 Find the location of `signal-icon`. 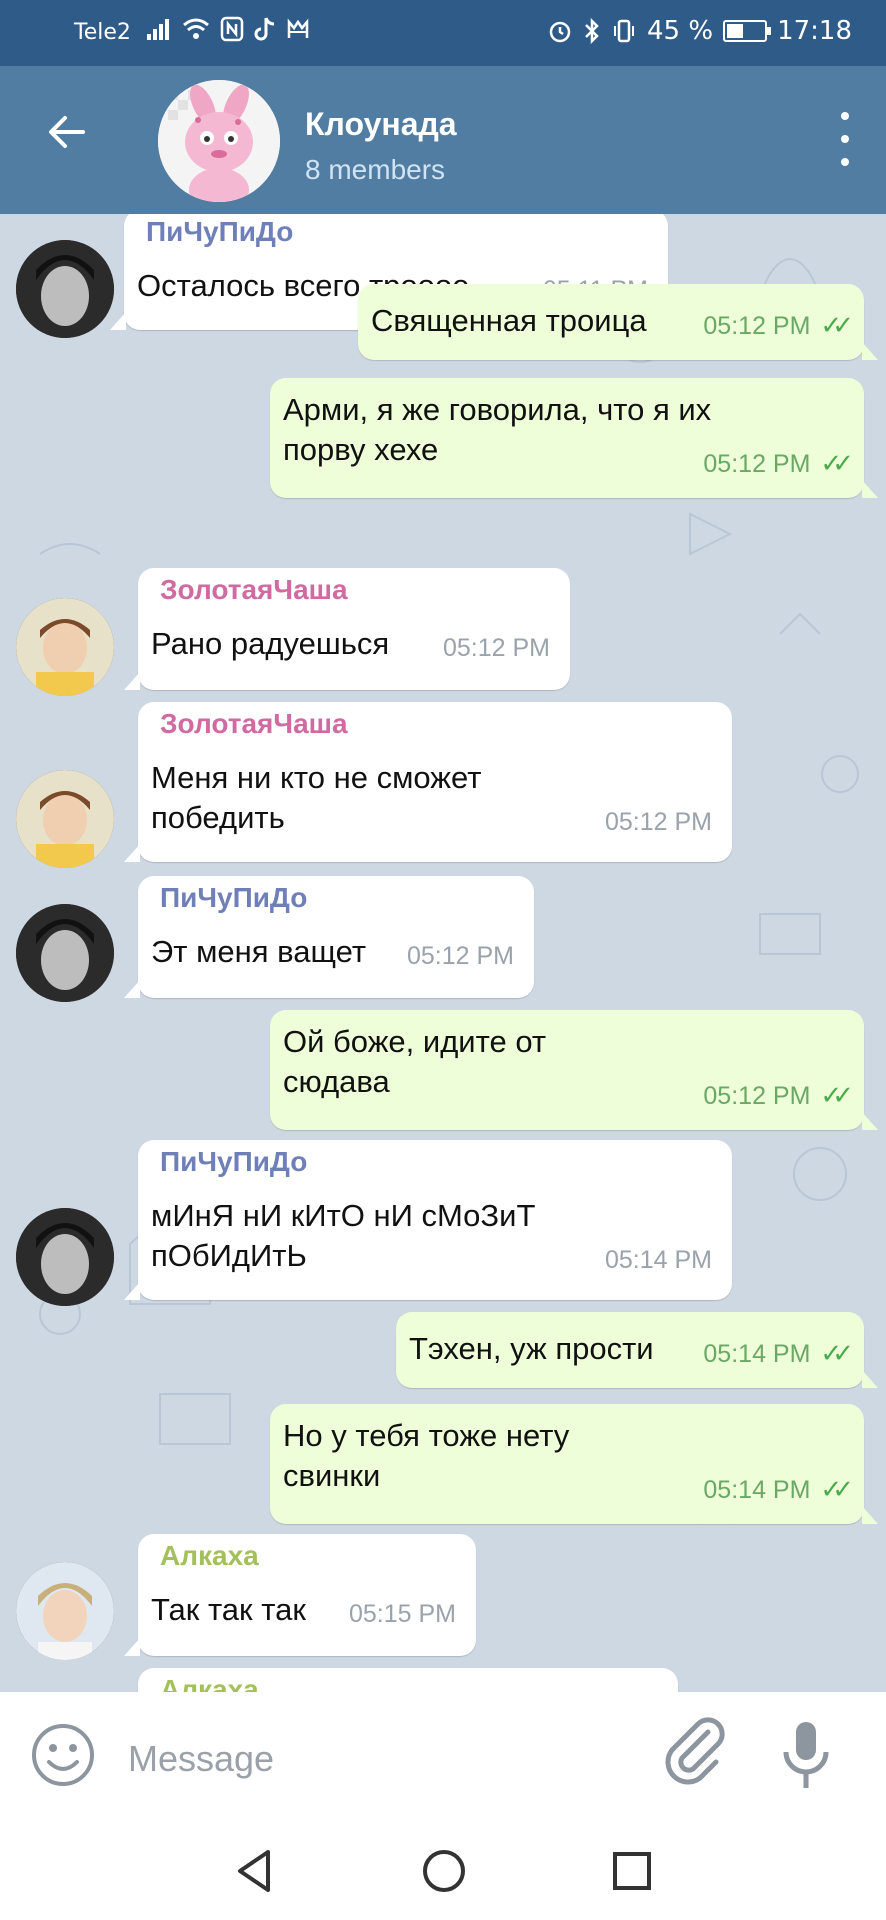

signal-icon is located at coordinates (158, 29).